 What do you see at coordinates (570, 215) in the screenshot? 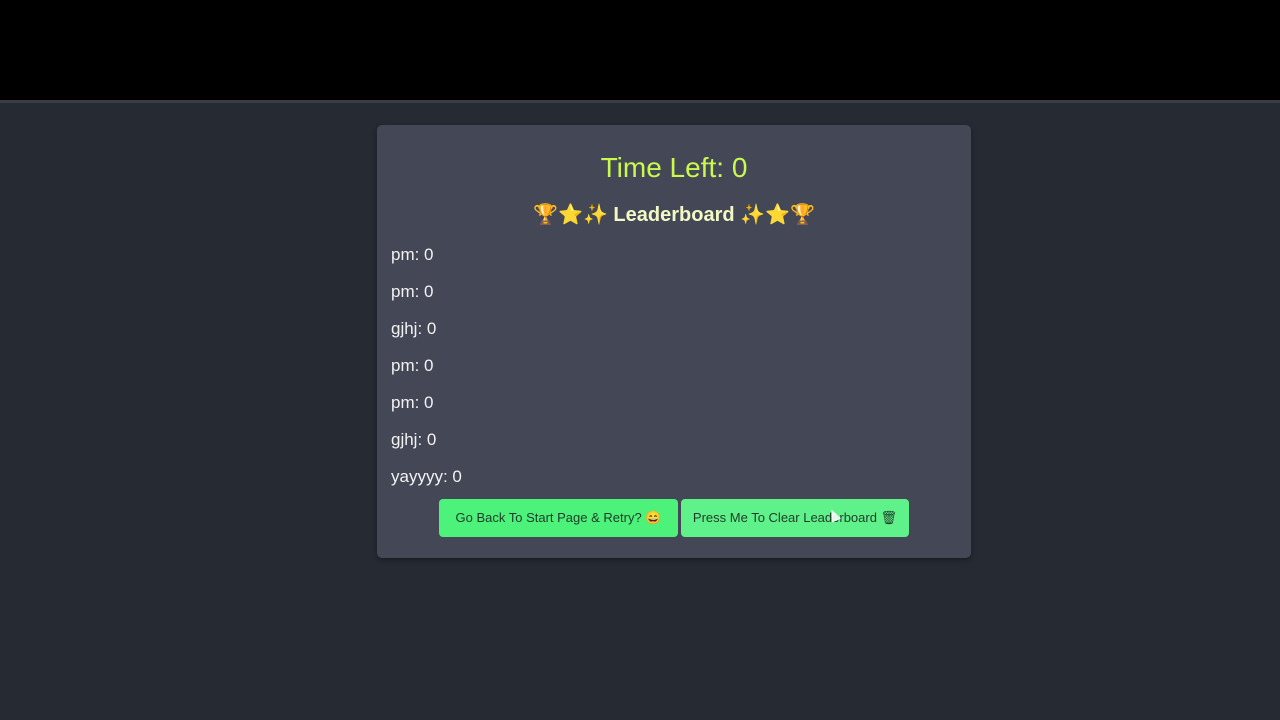
I see `trophy-star-sparkle-icon: 🏆⭐✨` at bounding box center [570, 215].